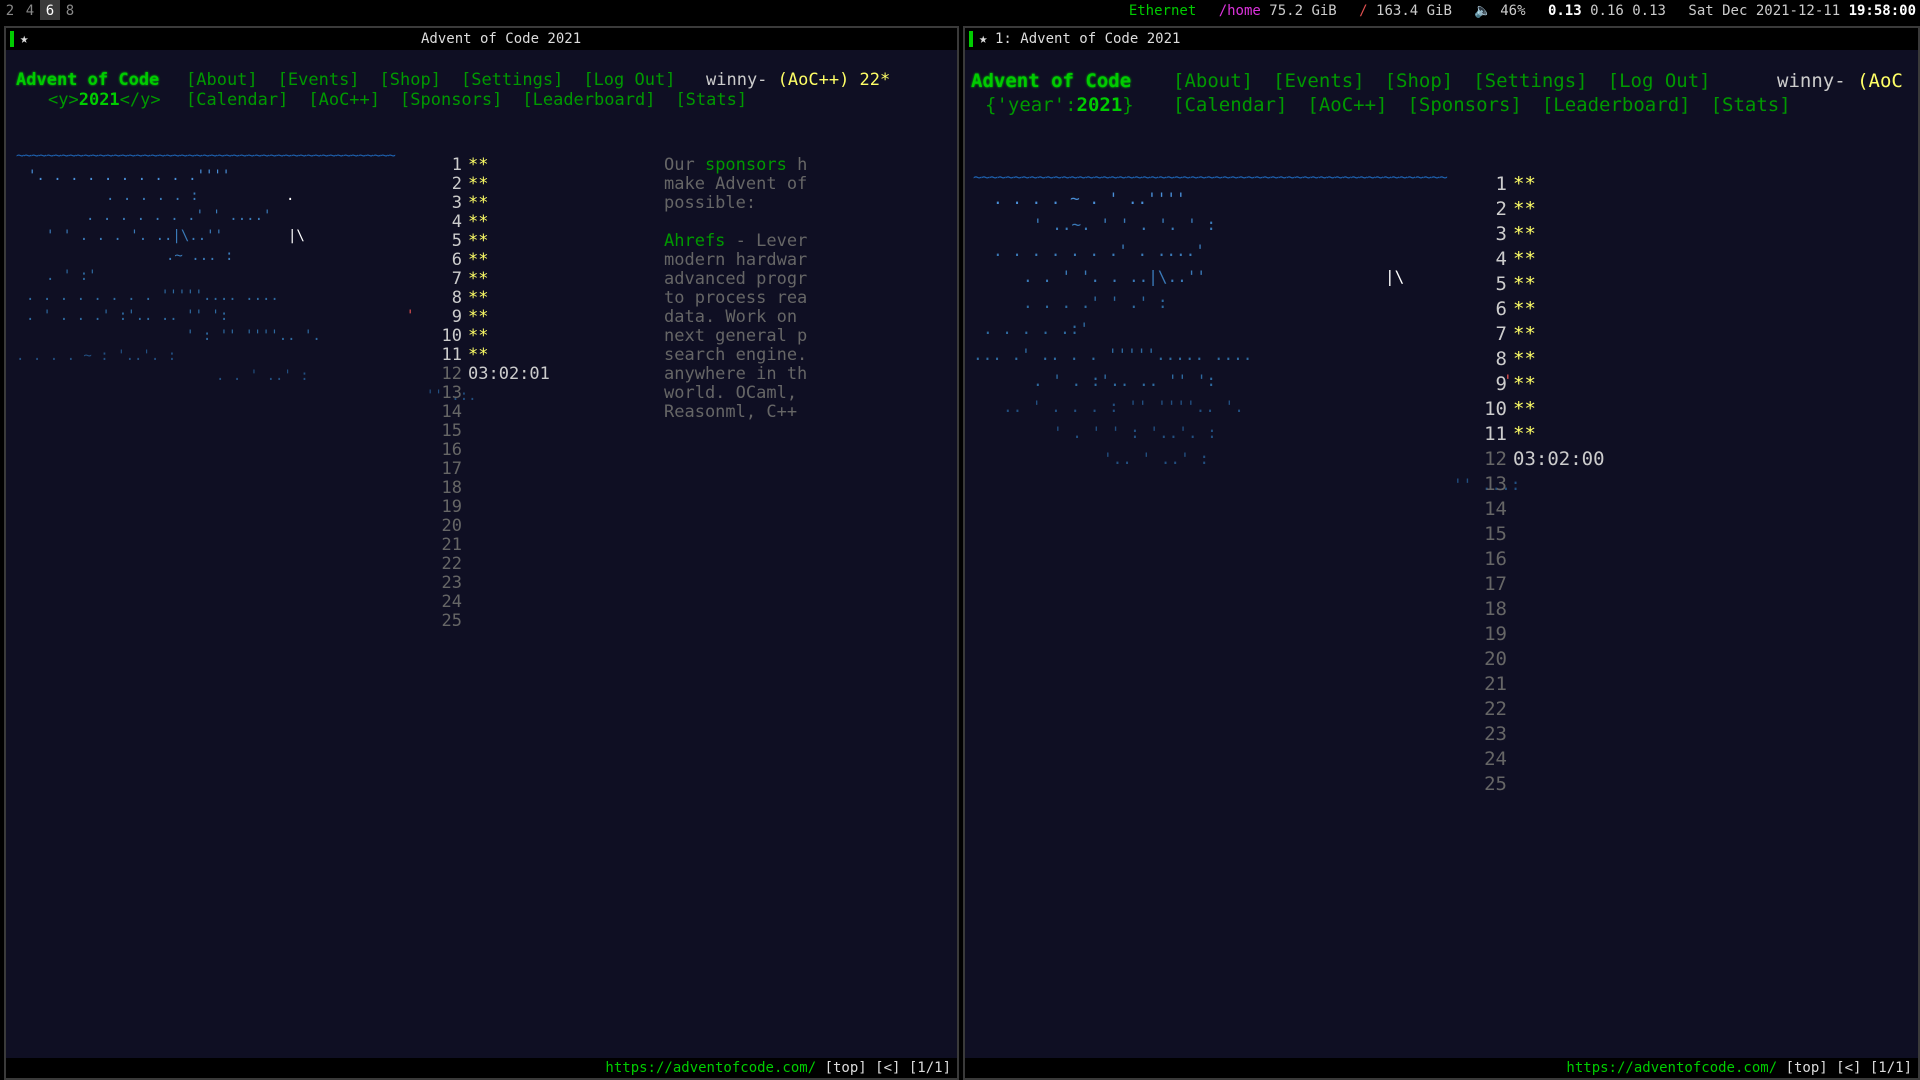  Describe the element at coordinates (694, 241) in the screenshot. I see `ahrefs-link: Ahrefs` at that location.